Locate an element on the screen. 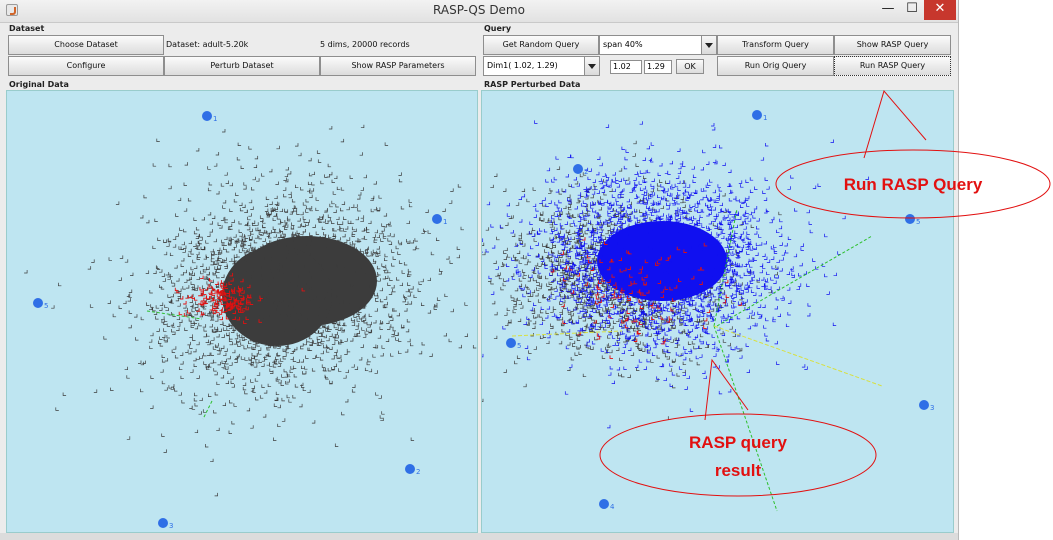 The width and height of the screenshot is (1053, 540). original-points-core-marks is located at coordinates (277, 294).